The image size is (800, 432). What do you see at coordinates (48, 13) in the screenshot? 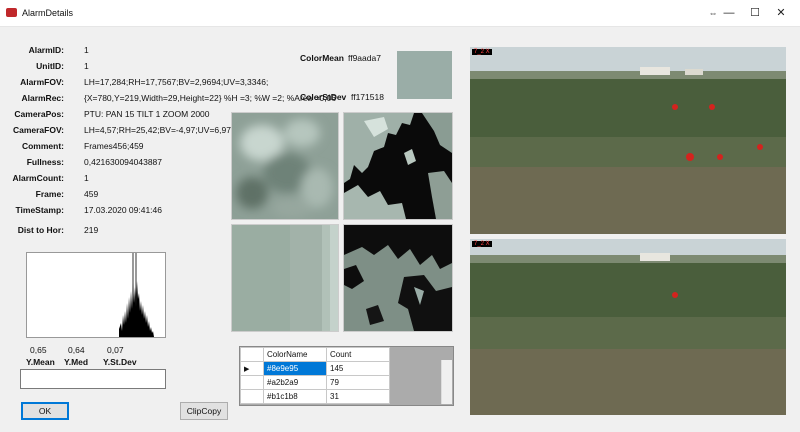
I see `window-title: AlarmDetails` at bounding box center [48, 13].